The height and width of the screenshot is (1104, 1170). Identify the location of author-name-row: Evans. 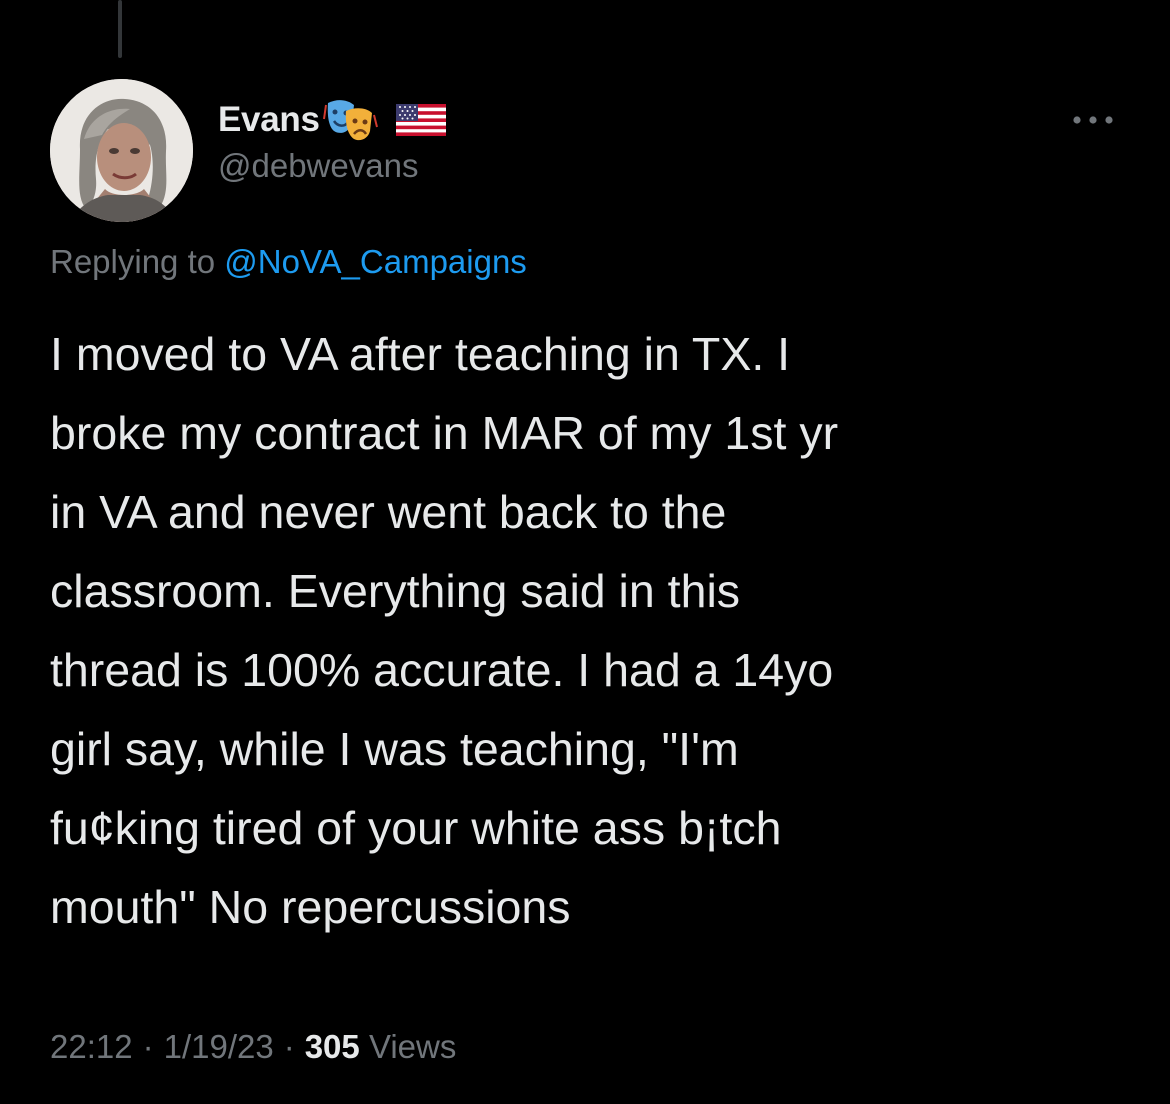
(332, 120).